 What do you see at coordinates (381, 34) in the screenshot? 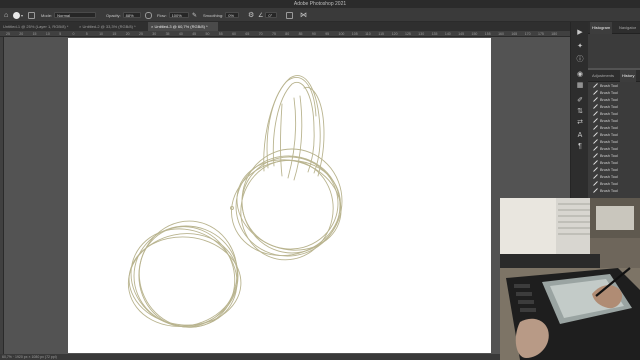
I see `ruler-tick: 115` at bounding box center [381, 34].